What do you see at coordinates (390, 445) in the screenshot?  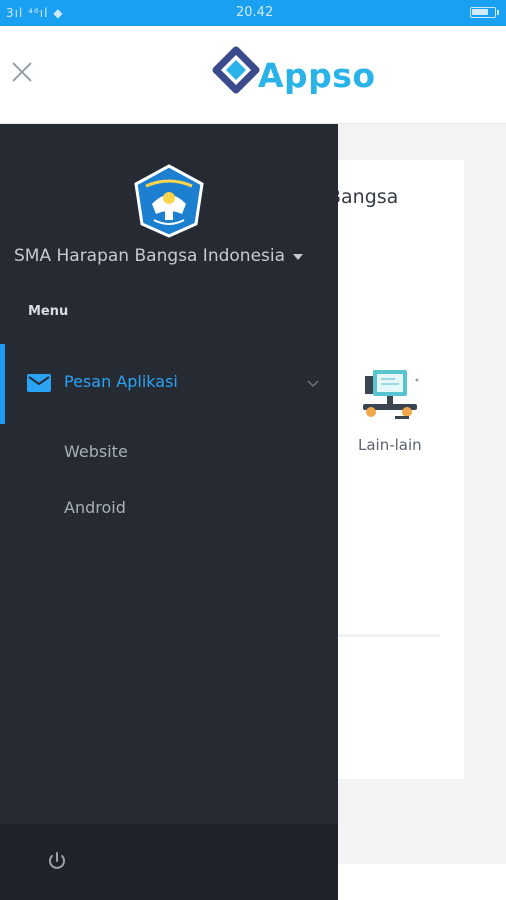 I see `card-item-label: Lain-lain` at bounding box center [390, 445].